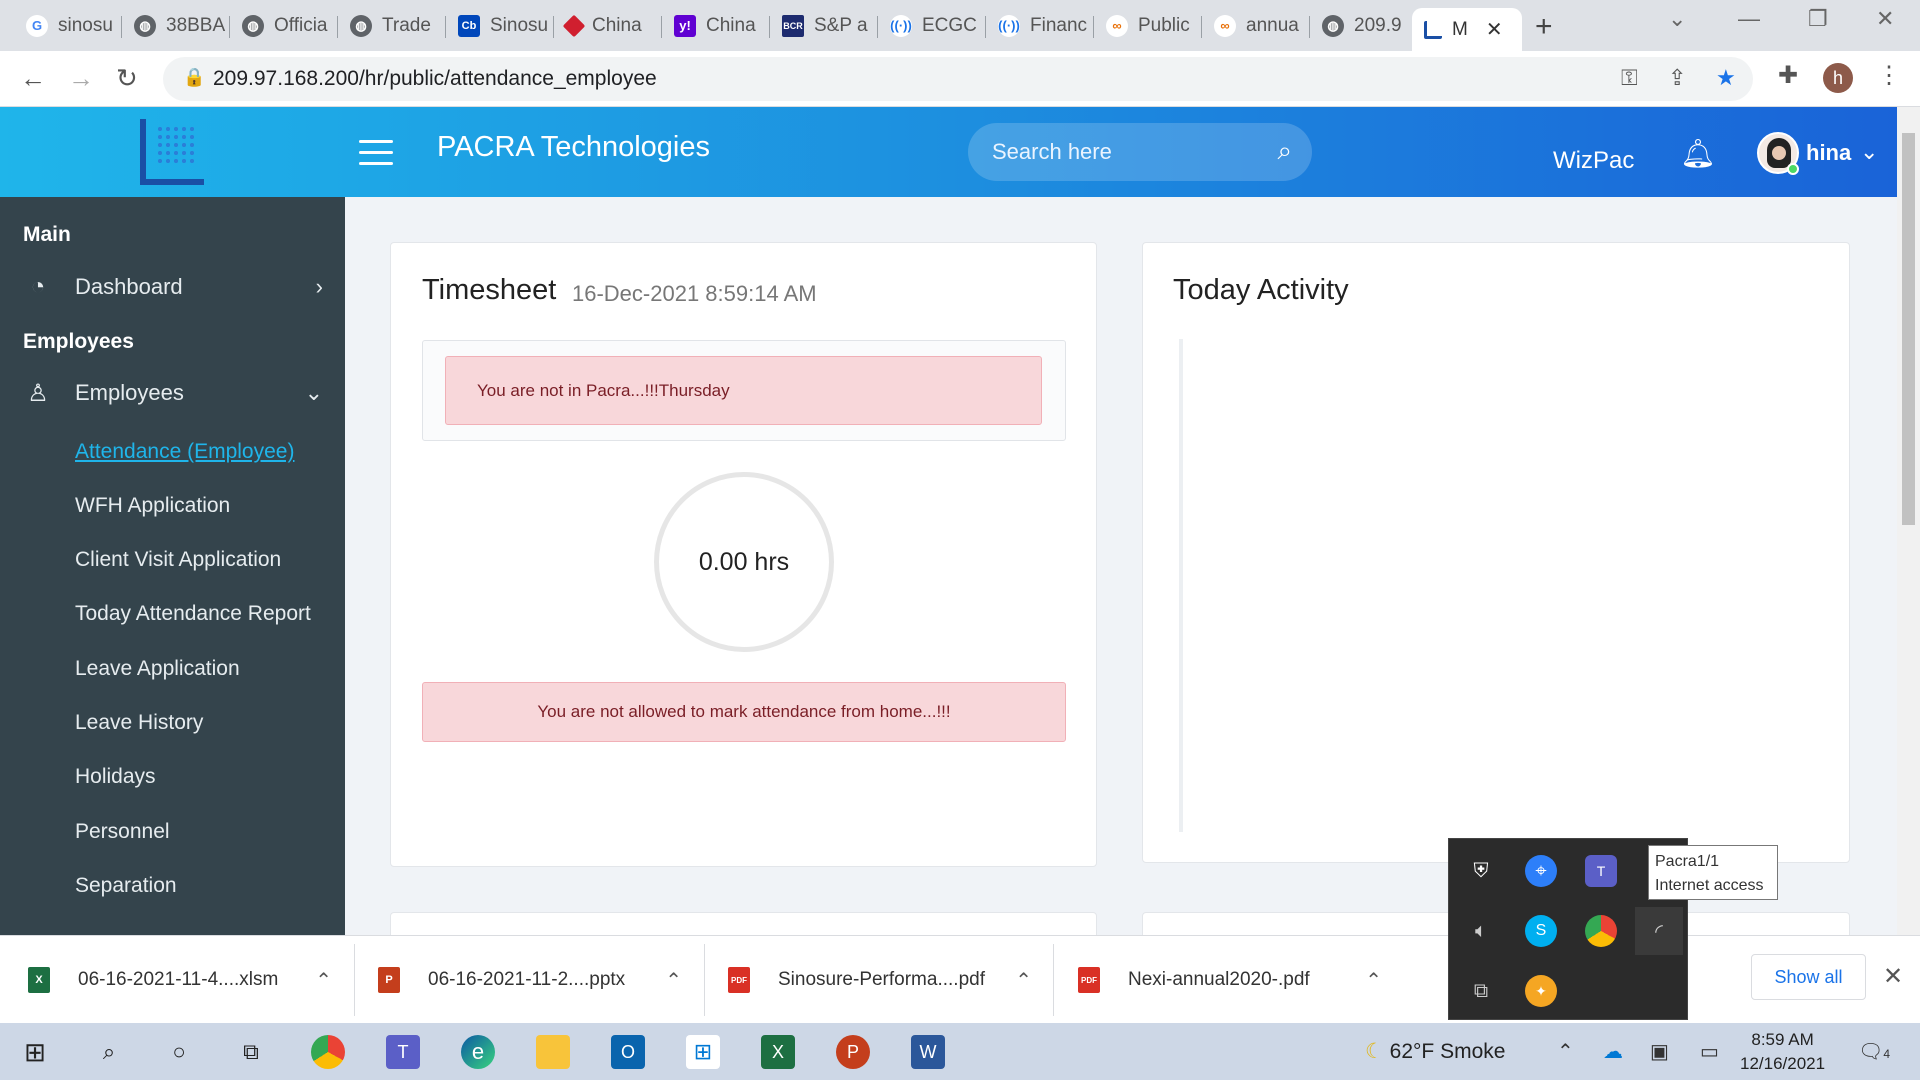 This screenshot has height=1080, width=1920. What do you see at coordinates (174, 25) in the screenshot?
I see `browser-tab: ◍ 38BBA` at bounding box center [174, 25].